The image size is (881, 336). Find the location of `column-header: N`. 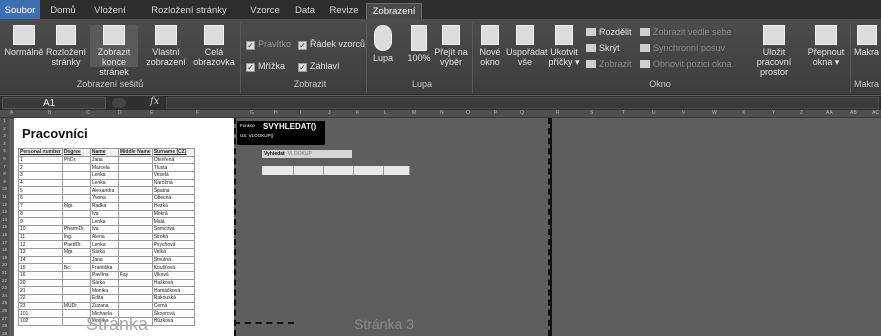

column-header: N is located at coordinates (442, 113).